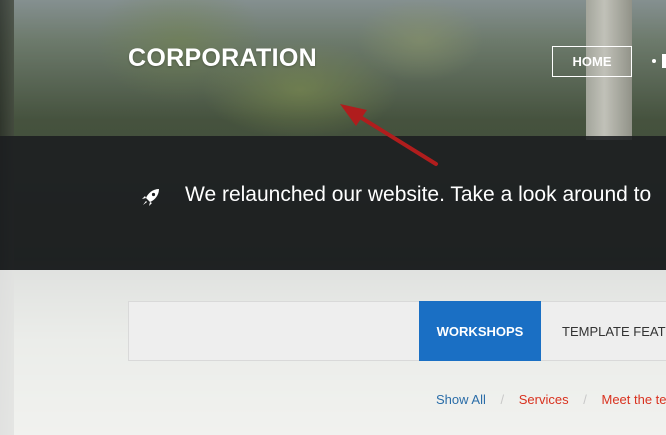 The height and width of the screenshot is (435, 666). I want to click on tab-workshops: WORKSHOPS, so click(480, 331).